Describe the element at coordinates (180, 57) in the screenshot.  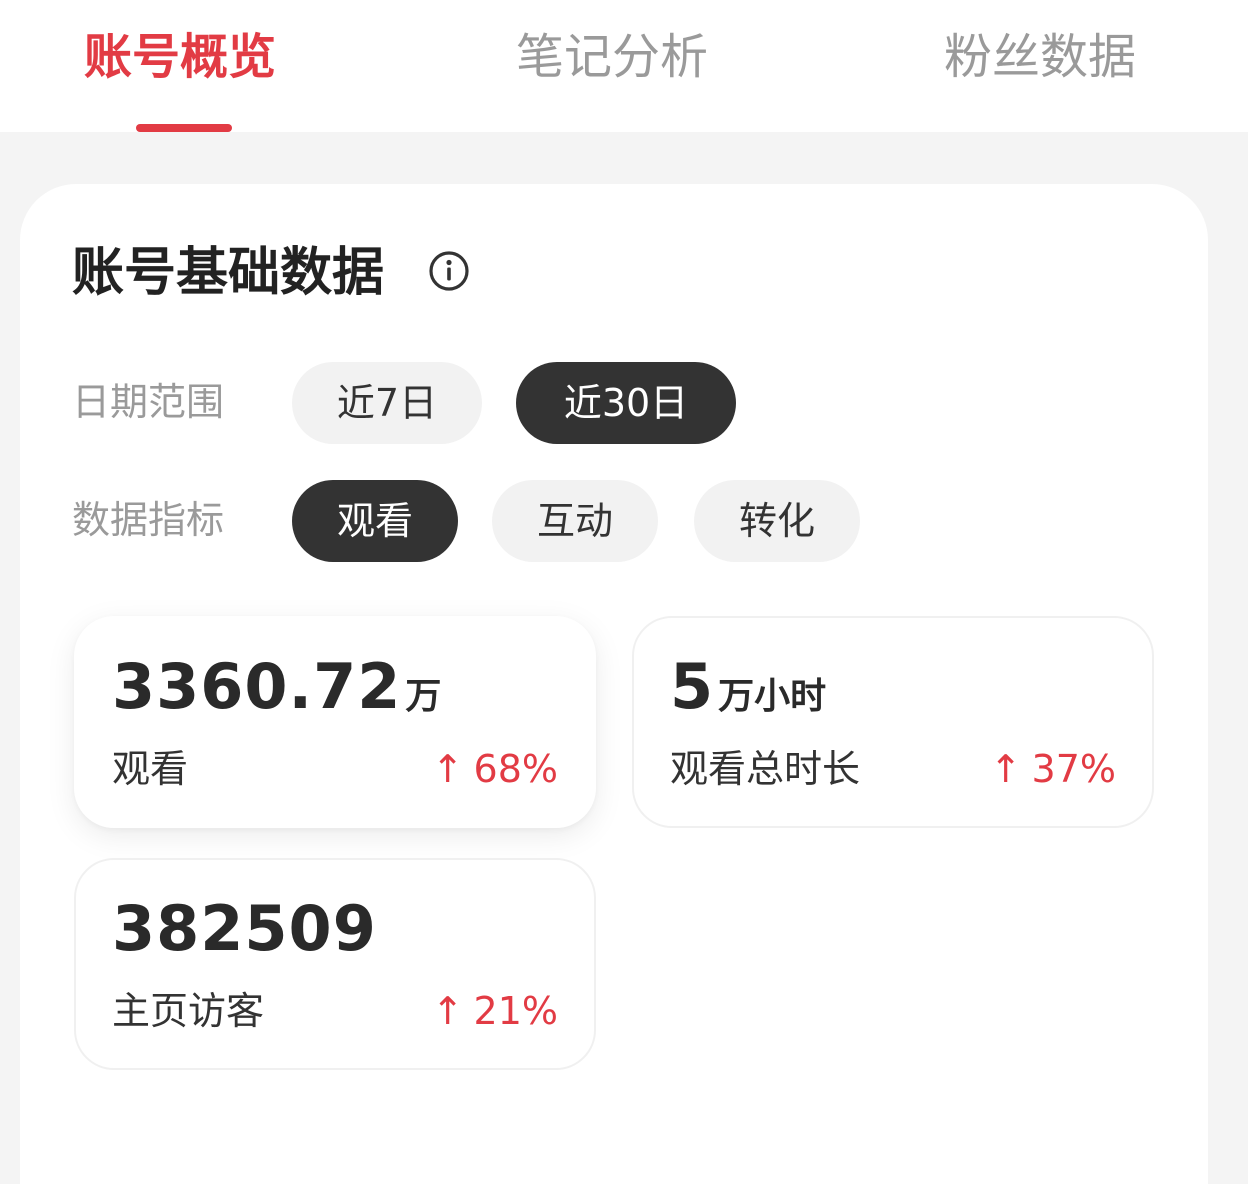
I see `tab-account-overview: 账号概览` at that location.